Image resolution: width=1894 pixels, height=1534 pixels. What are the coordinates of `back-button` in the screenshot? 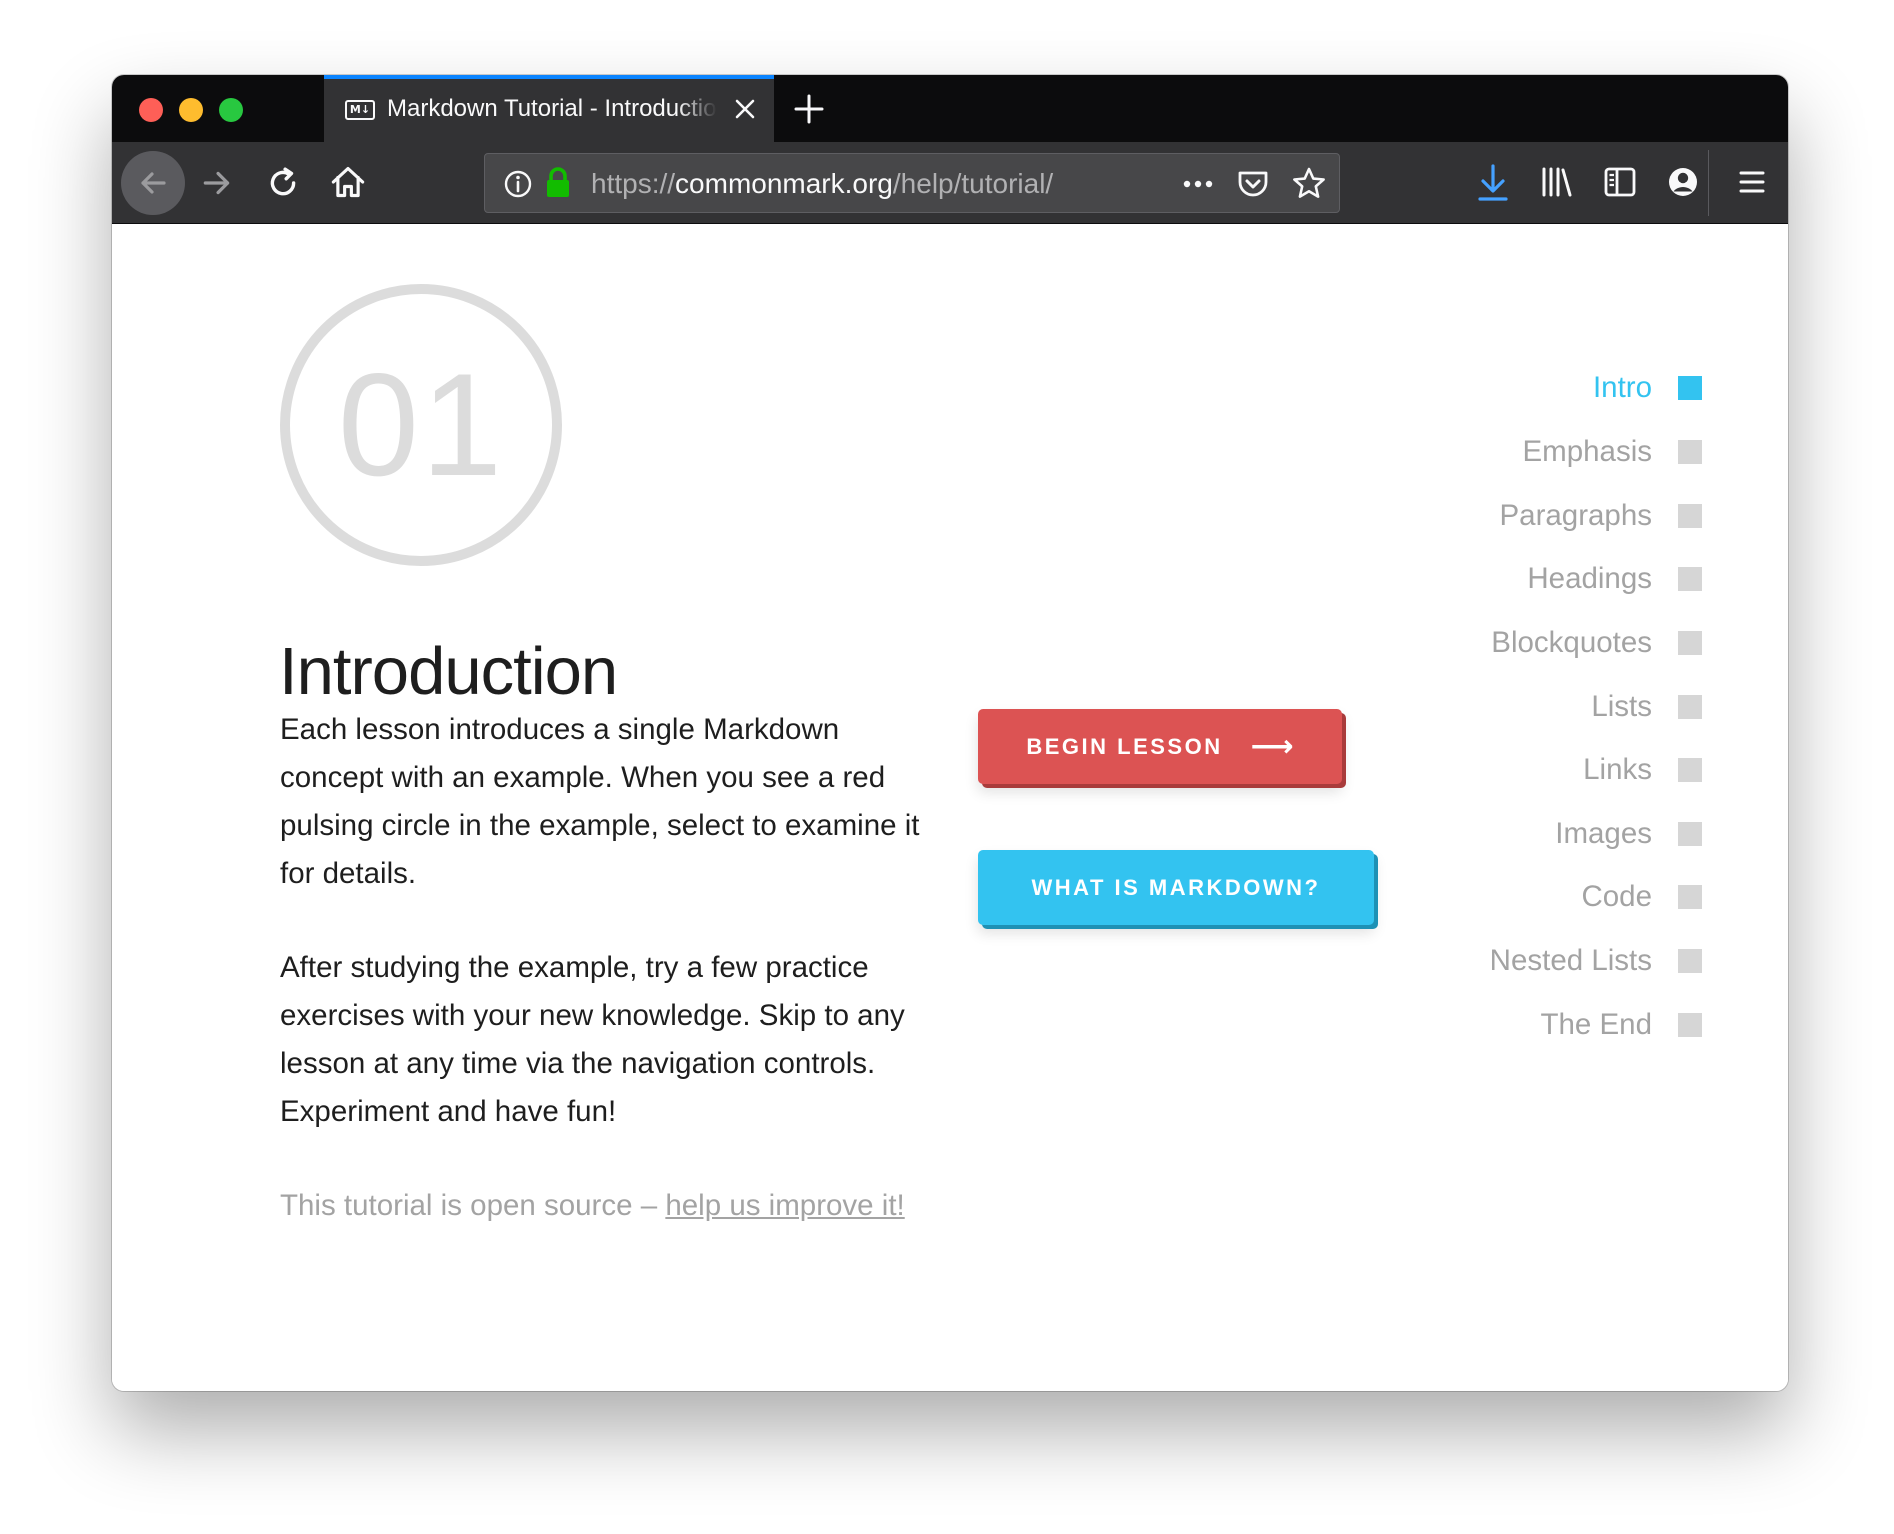 It's located at (153, 183).